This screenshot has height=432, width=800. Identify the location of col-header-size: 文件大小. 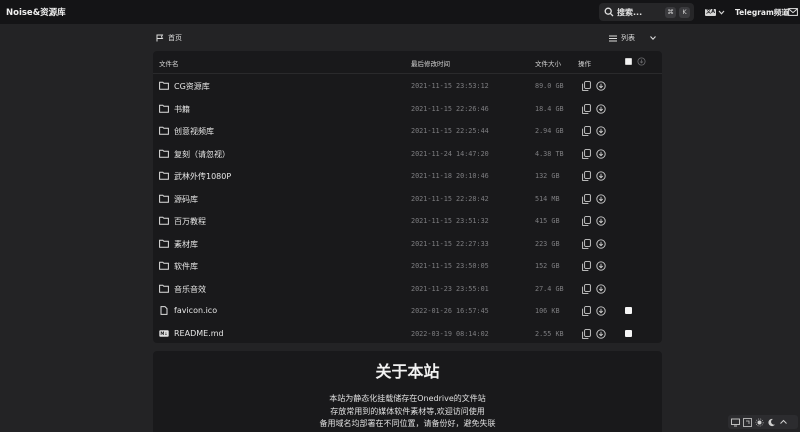
(548, 63).